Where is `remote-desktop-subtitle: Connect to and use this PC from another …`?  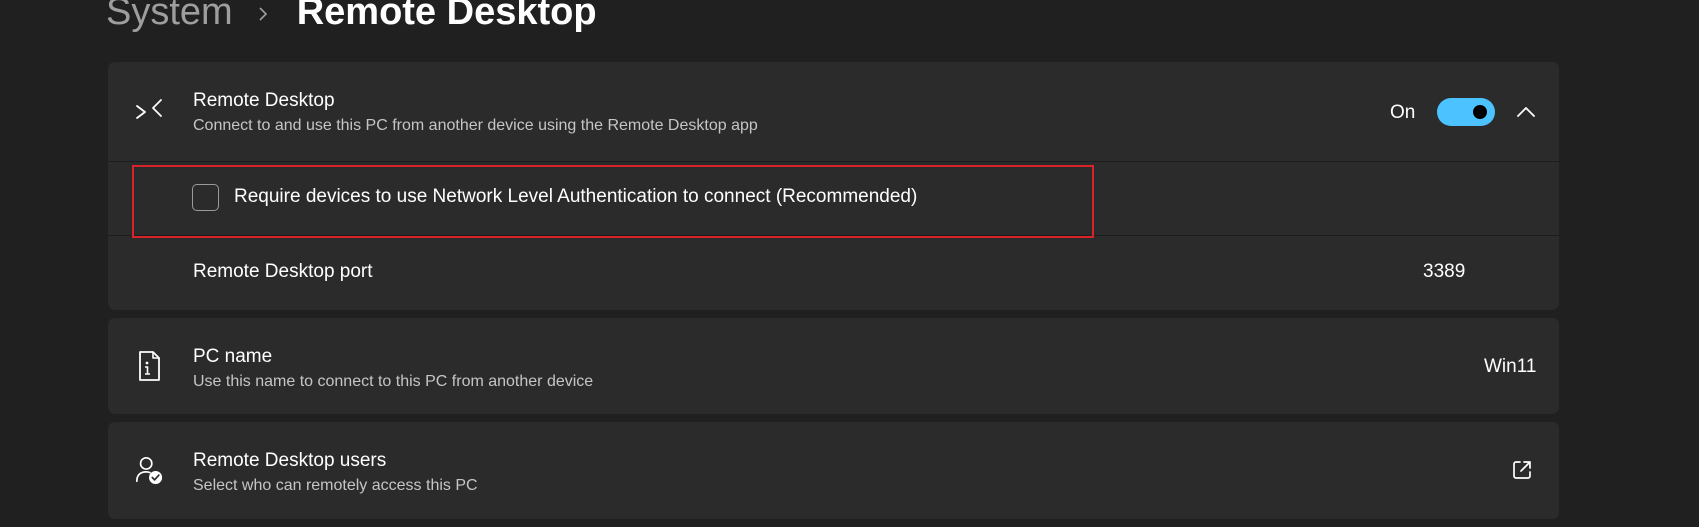 remote-desktop-subtitle: Connect to and use this PC from another … is located at coordinates (475, 125).